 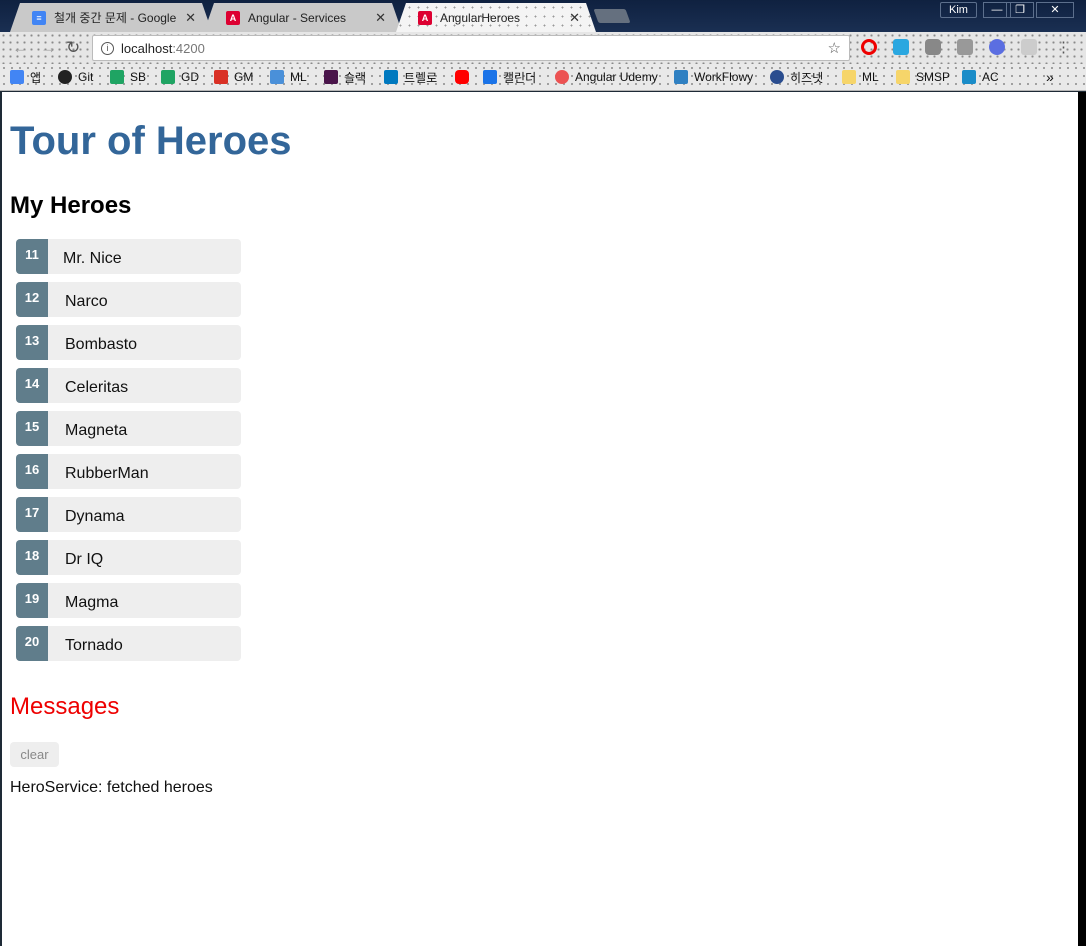 I want to click on bookmark-label: WorkFlowy, so click(x=724, y=77).